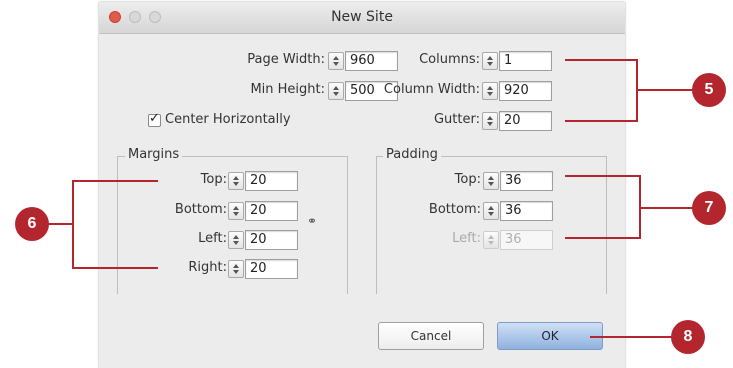 Image resolution: width=733 pixels, height=368 pixels. Describe the element at coordinates (287, 89) in the screenshot. I see `min-height-label: Min Height:` at that location.